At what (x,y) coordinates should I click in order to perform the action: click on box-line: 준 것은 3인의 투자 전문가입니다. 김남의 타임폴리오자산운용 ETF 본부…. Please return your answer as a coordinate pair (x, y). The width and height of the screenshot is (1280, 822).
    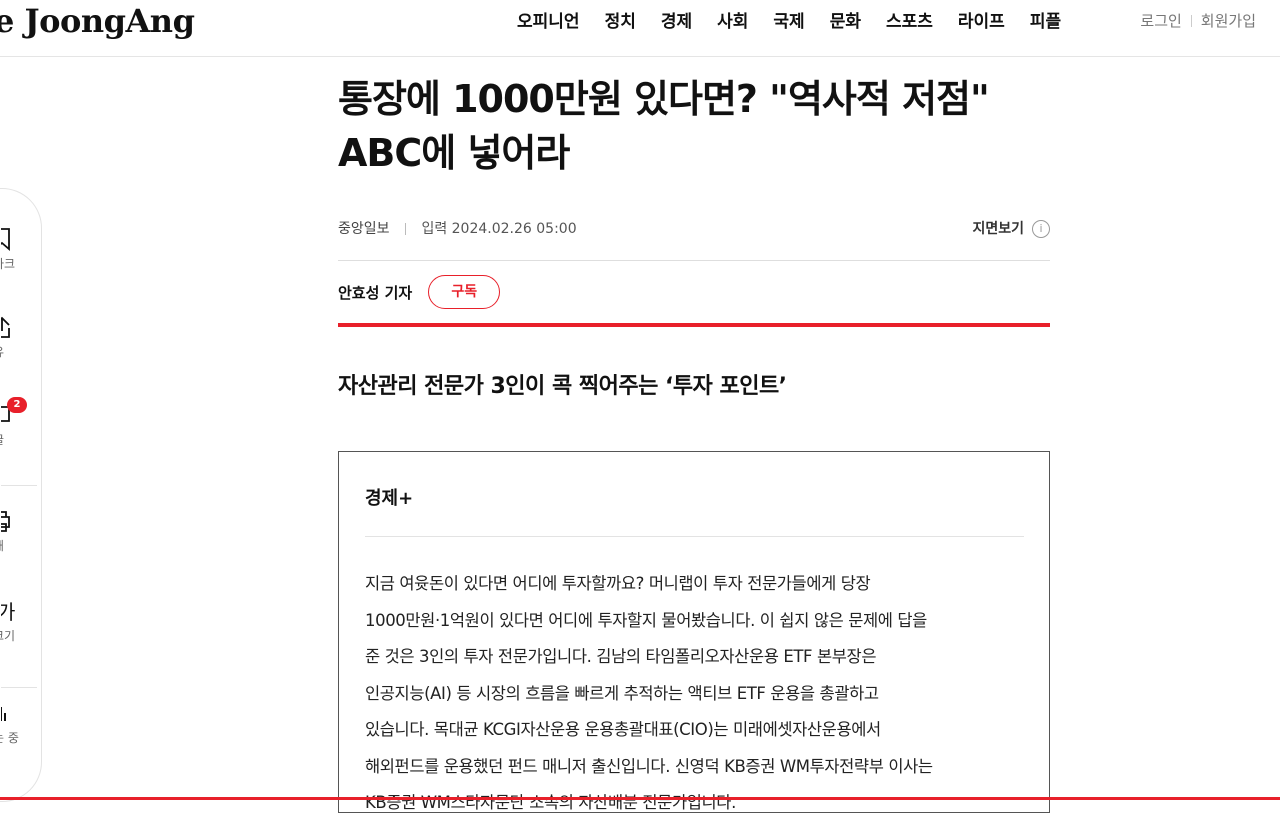
    Looking at the image, I should click on (621, 656).